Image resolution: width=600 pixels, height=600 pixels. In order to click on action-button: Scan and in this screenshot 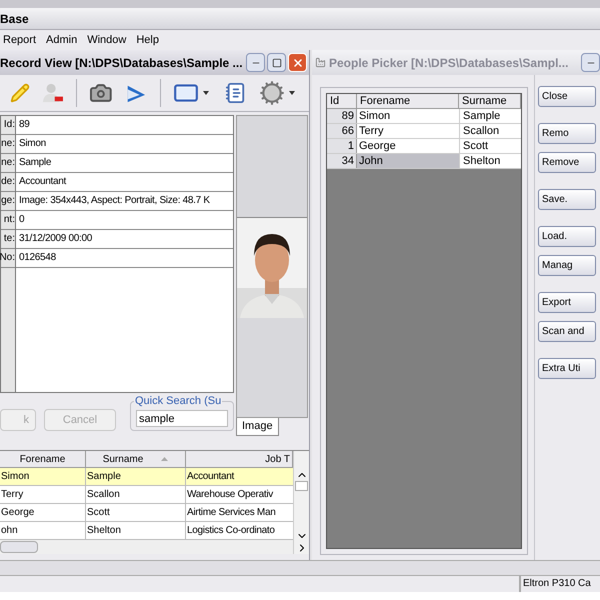, I will do `click(567, 331)`.